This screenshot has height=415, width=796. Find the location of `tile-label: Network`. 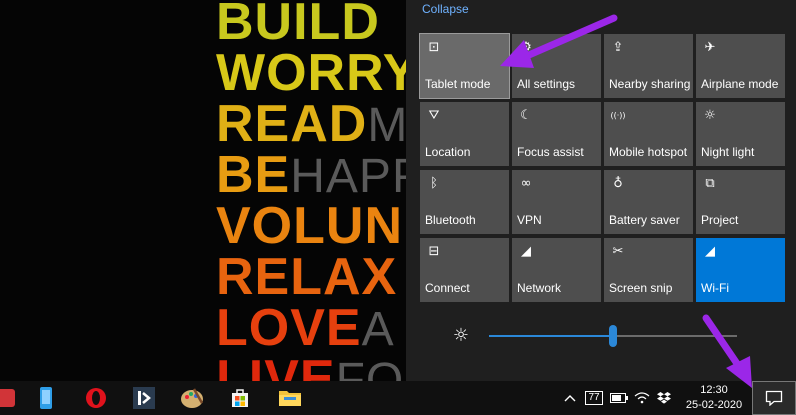

tile-label: Network is located at coordinates (539, 288).